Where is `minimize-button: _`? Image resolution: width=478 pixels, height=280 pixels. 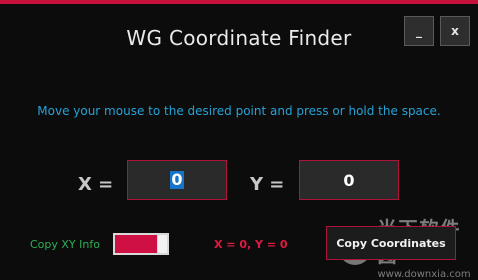 minimize-button: _ is located at coordinates (419, 31).